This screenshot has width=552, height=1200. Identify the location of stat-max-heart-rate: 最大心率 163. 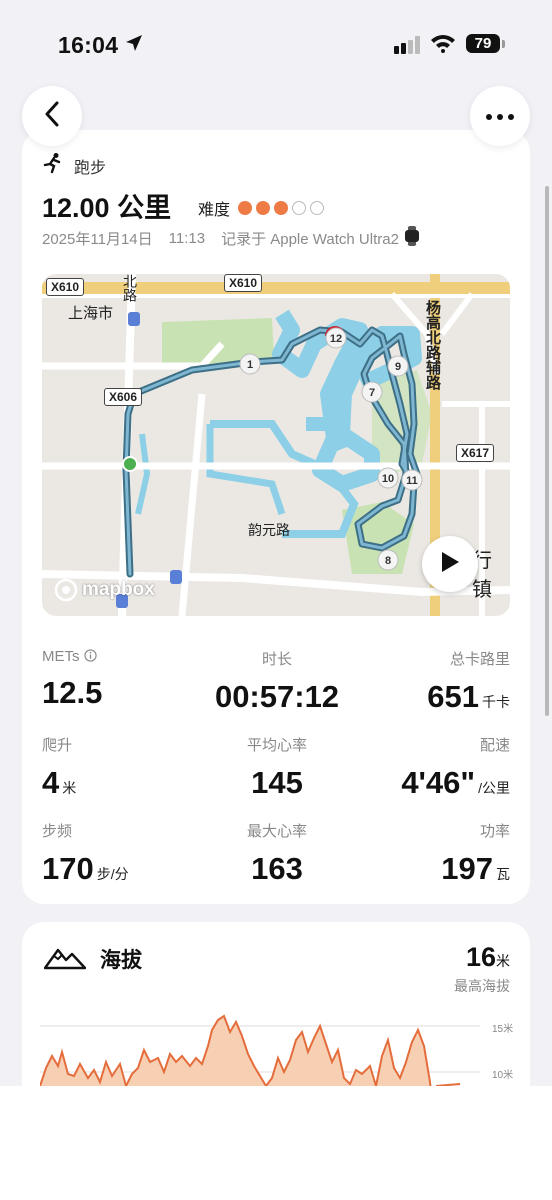
(277, 853).